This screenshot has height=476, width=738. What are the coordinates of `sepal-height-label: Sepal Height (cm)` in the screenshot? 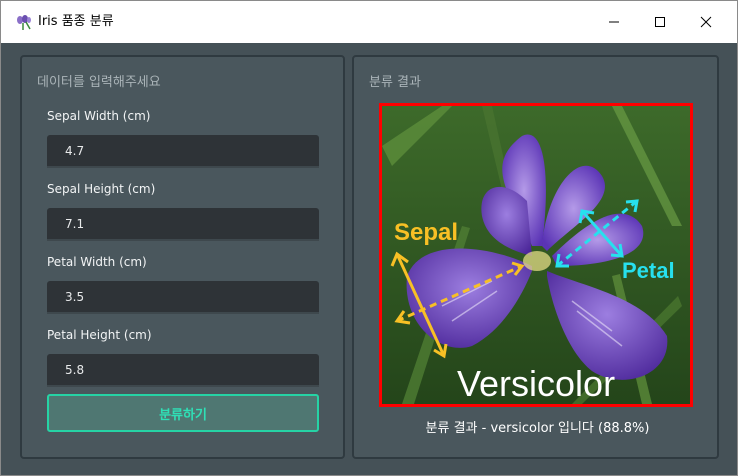 It's located at (101, 189).